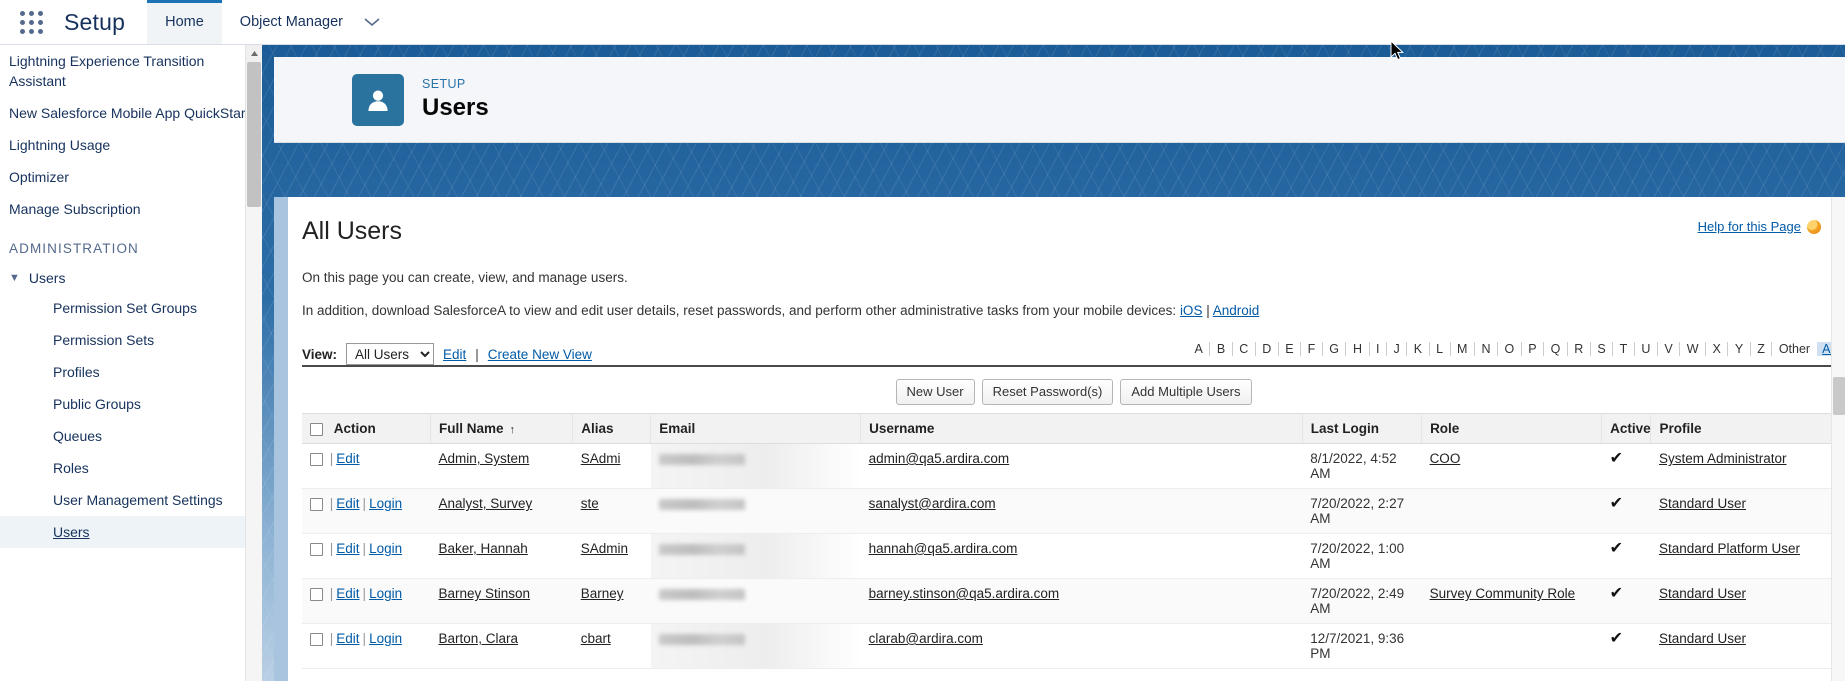  What do you see at coordinates (254, 363) in the screenshot?
I see `sidebar-scrollbar` at bounding box center [254, 363].